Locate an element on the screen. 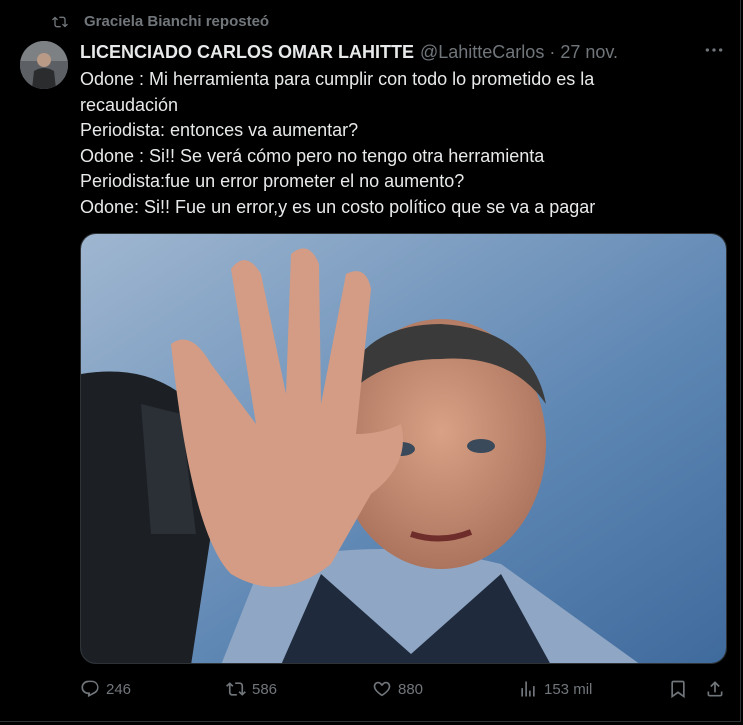 The height and width of the screenshot is (725, 743). action-bar: 246 586 880 153 mil is located at coordinates (405, 692).